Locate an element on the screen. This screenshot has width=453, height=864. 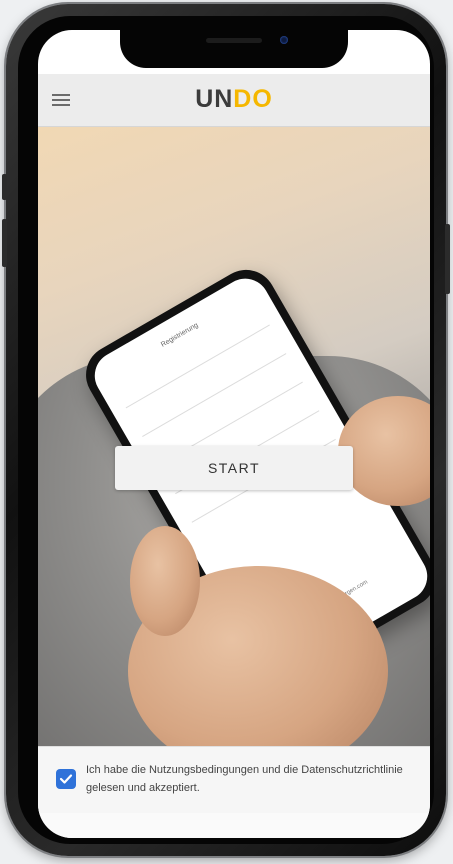
power-button is located at coordinates (447, 259).